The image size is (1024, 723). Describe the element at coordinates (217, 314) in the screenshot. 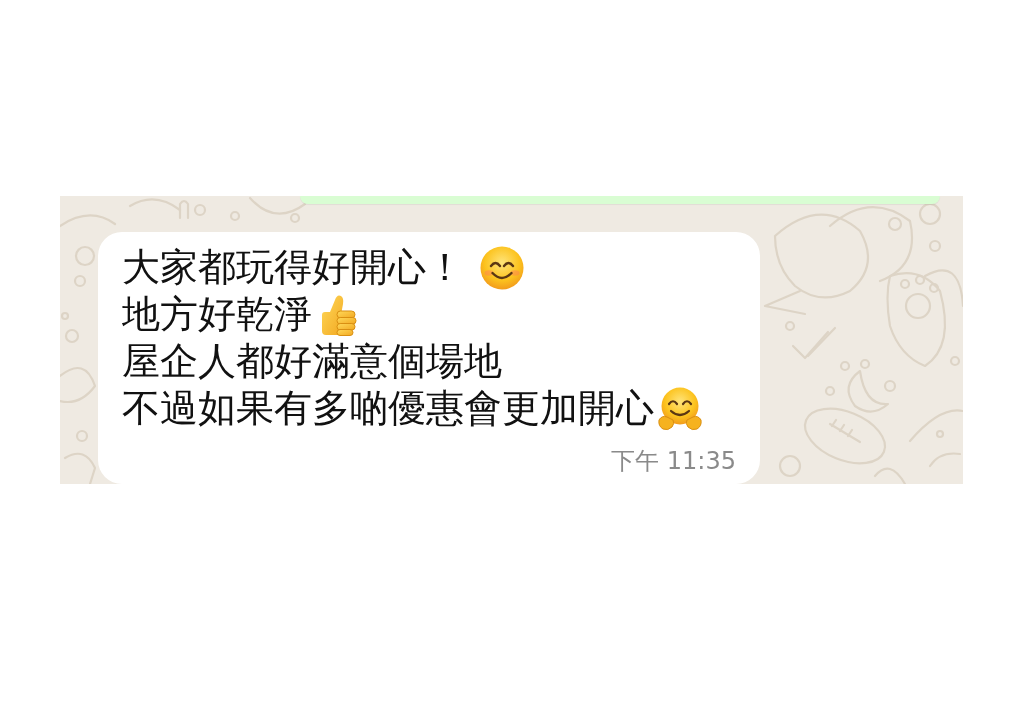

I see `message-text: 地方好乾淨` at that location.